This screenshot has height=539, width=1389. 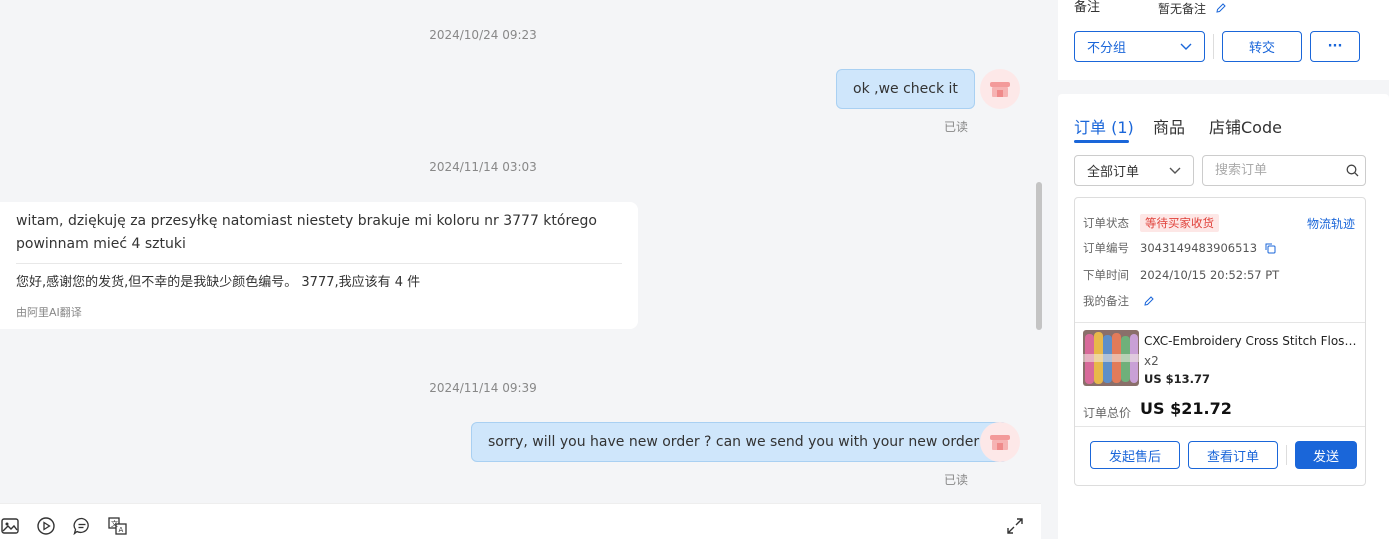 I want to click on order-remark-row: 我的备注, so click(x=1119, y=301).